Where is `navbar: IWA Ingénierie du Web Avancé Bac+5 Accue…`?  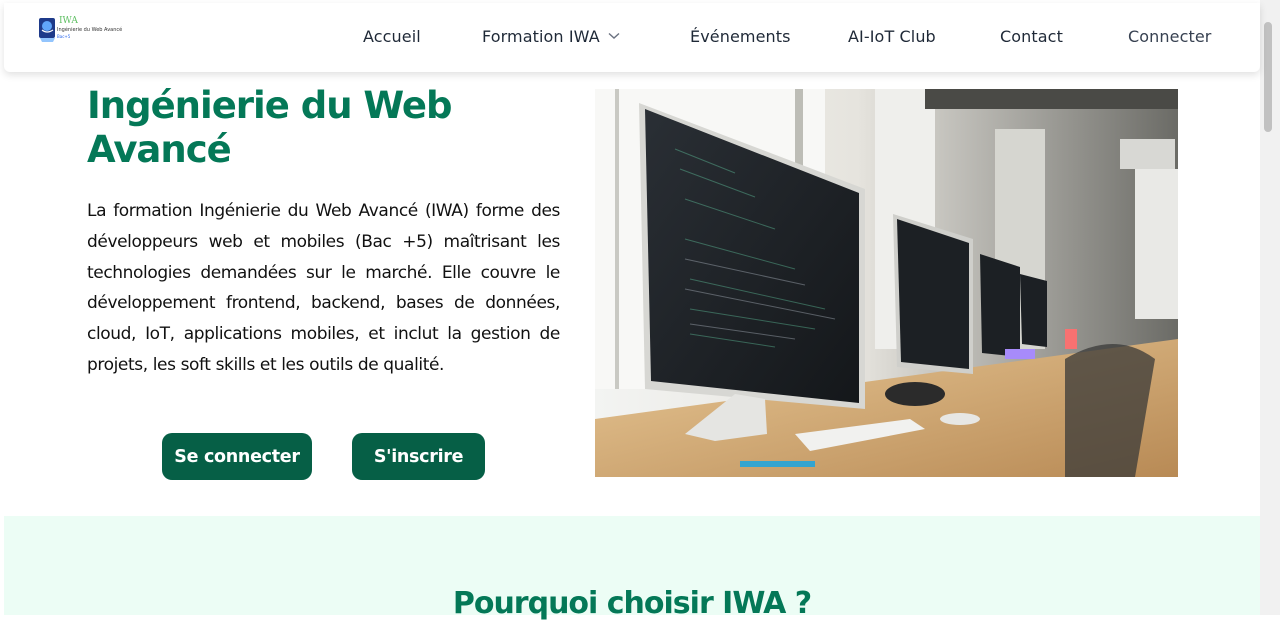
navbar: IWA Ingénierie du Web Avancé Bac+5 Accue… is located at coordinates (632, 37).